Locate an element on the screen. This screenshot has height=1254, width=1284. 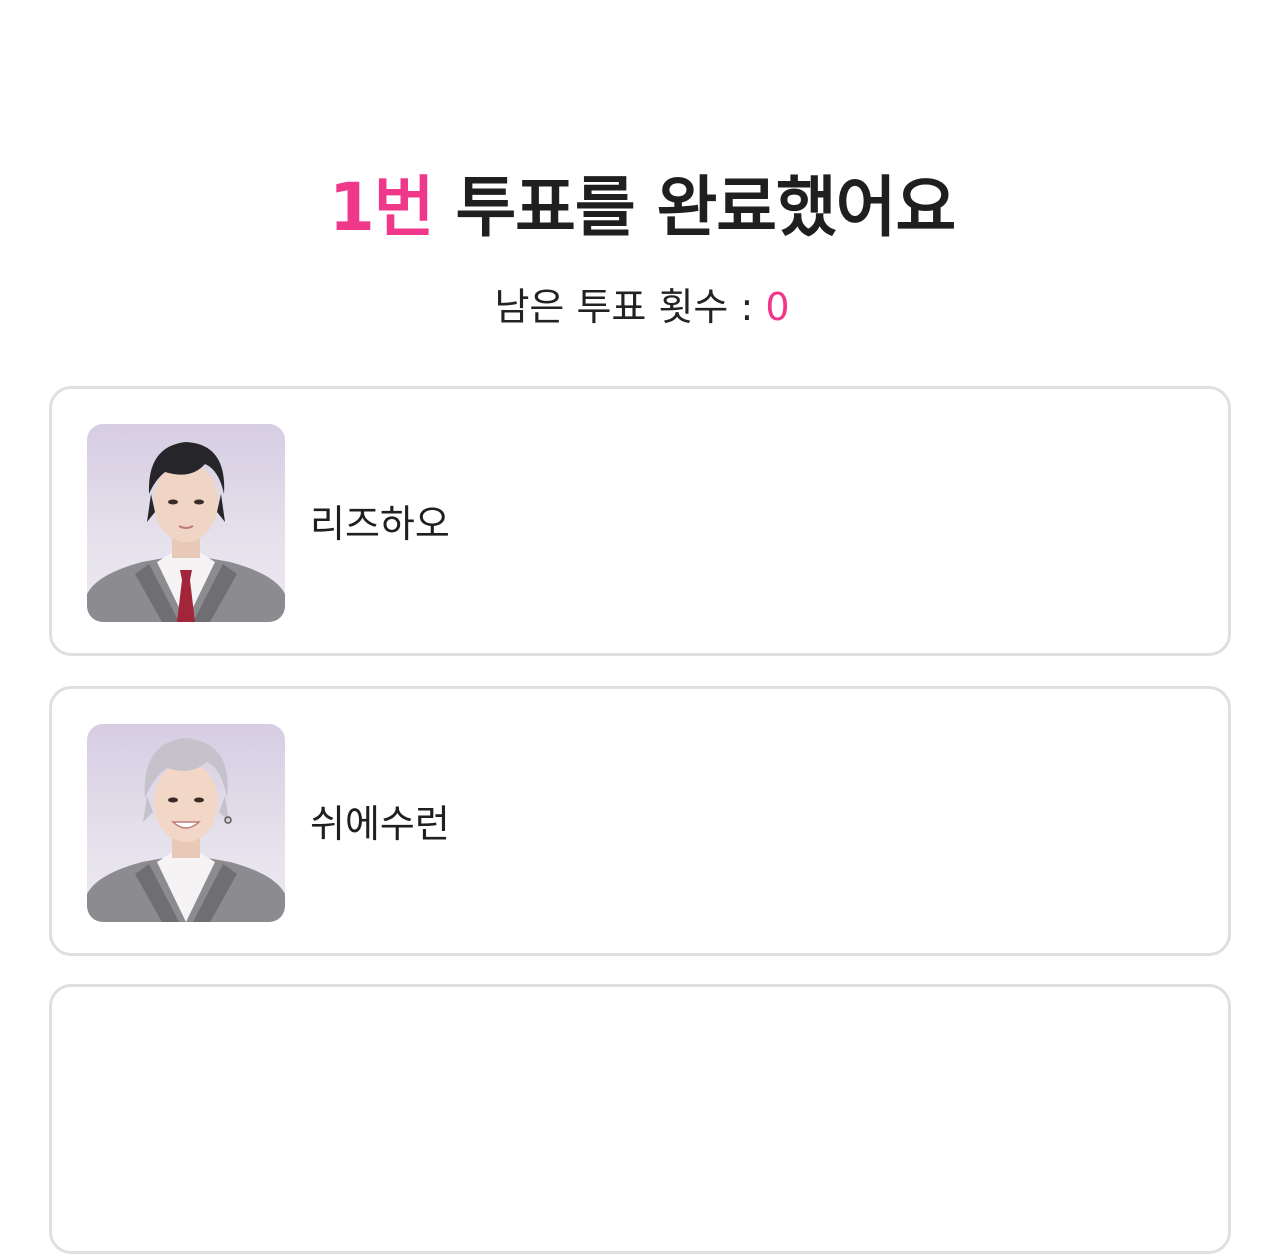
vote-complete-header: 1번 투표를 완료했어요 is located at coordinates (642, 208).